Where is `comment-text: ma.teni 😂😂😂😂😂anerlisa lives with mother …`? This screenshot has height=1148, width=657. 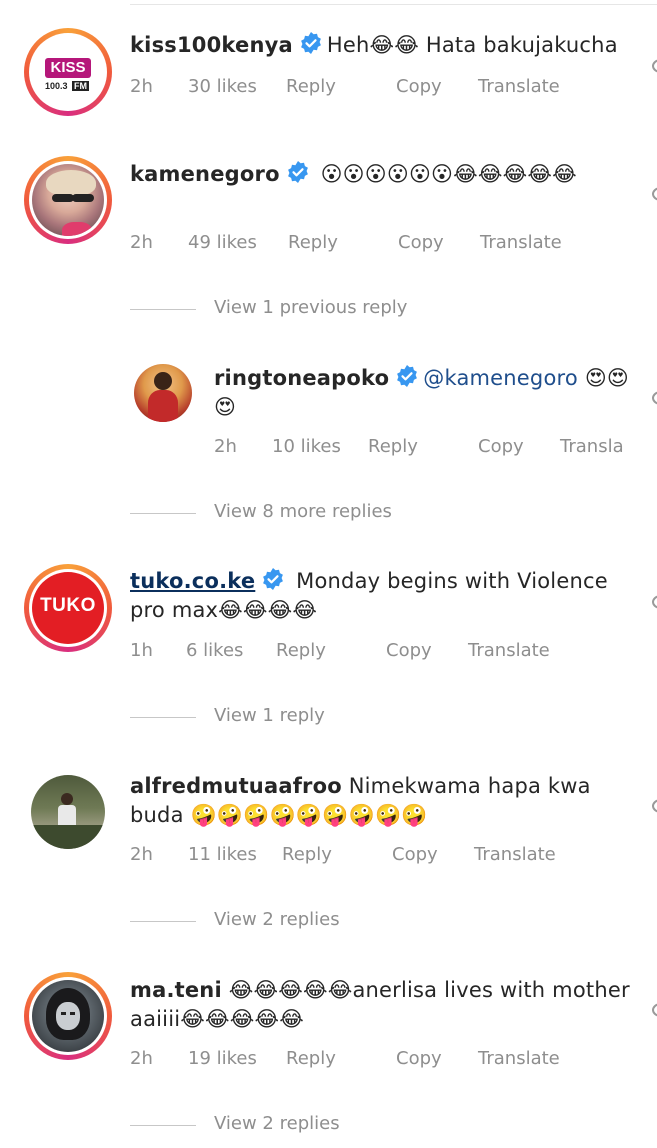 comment-text: ma.teni 😂😂😂😂😂anerlisa lives with mother … is located at coordinates (380, 1005).